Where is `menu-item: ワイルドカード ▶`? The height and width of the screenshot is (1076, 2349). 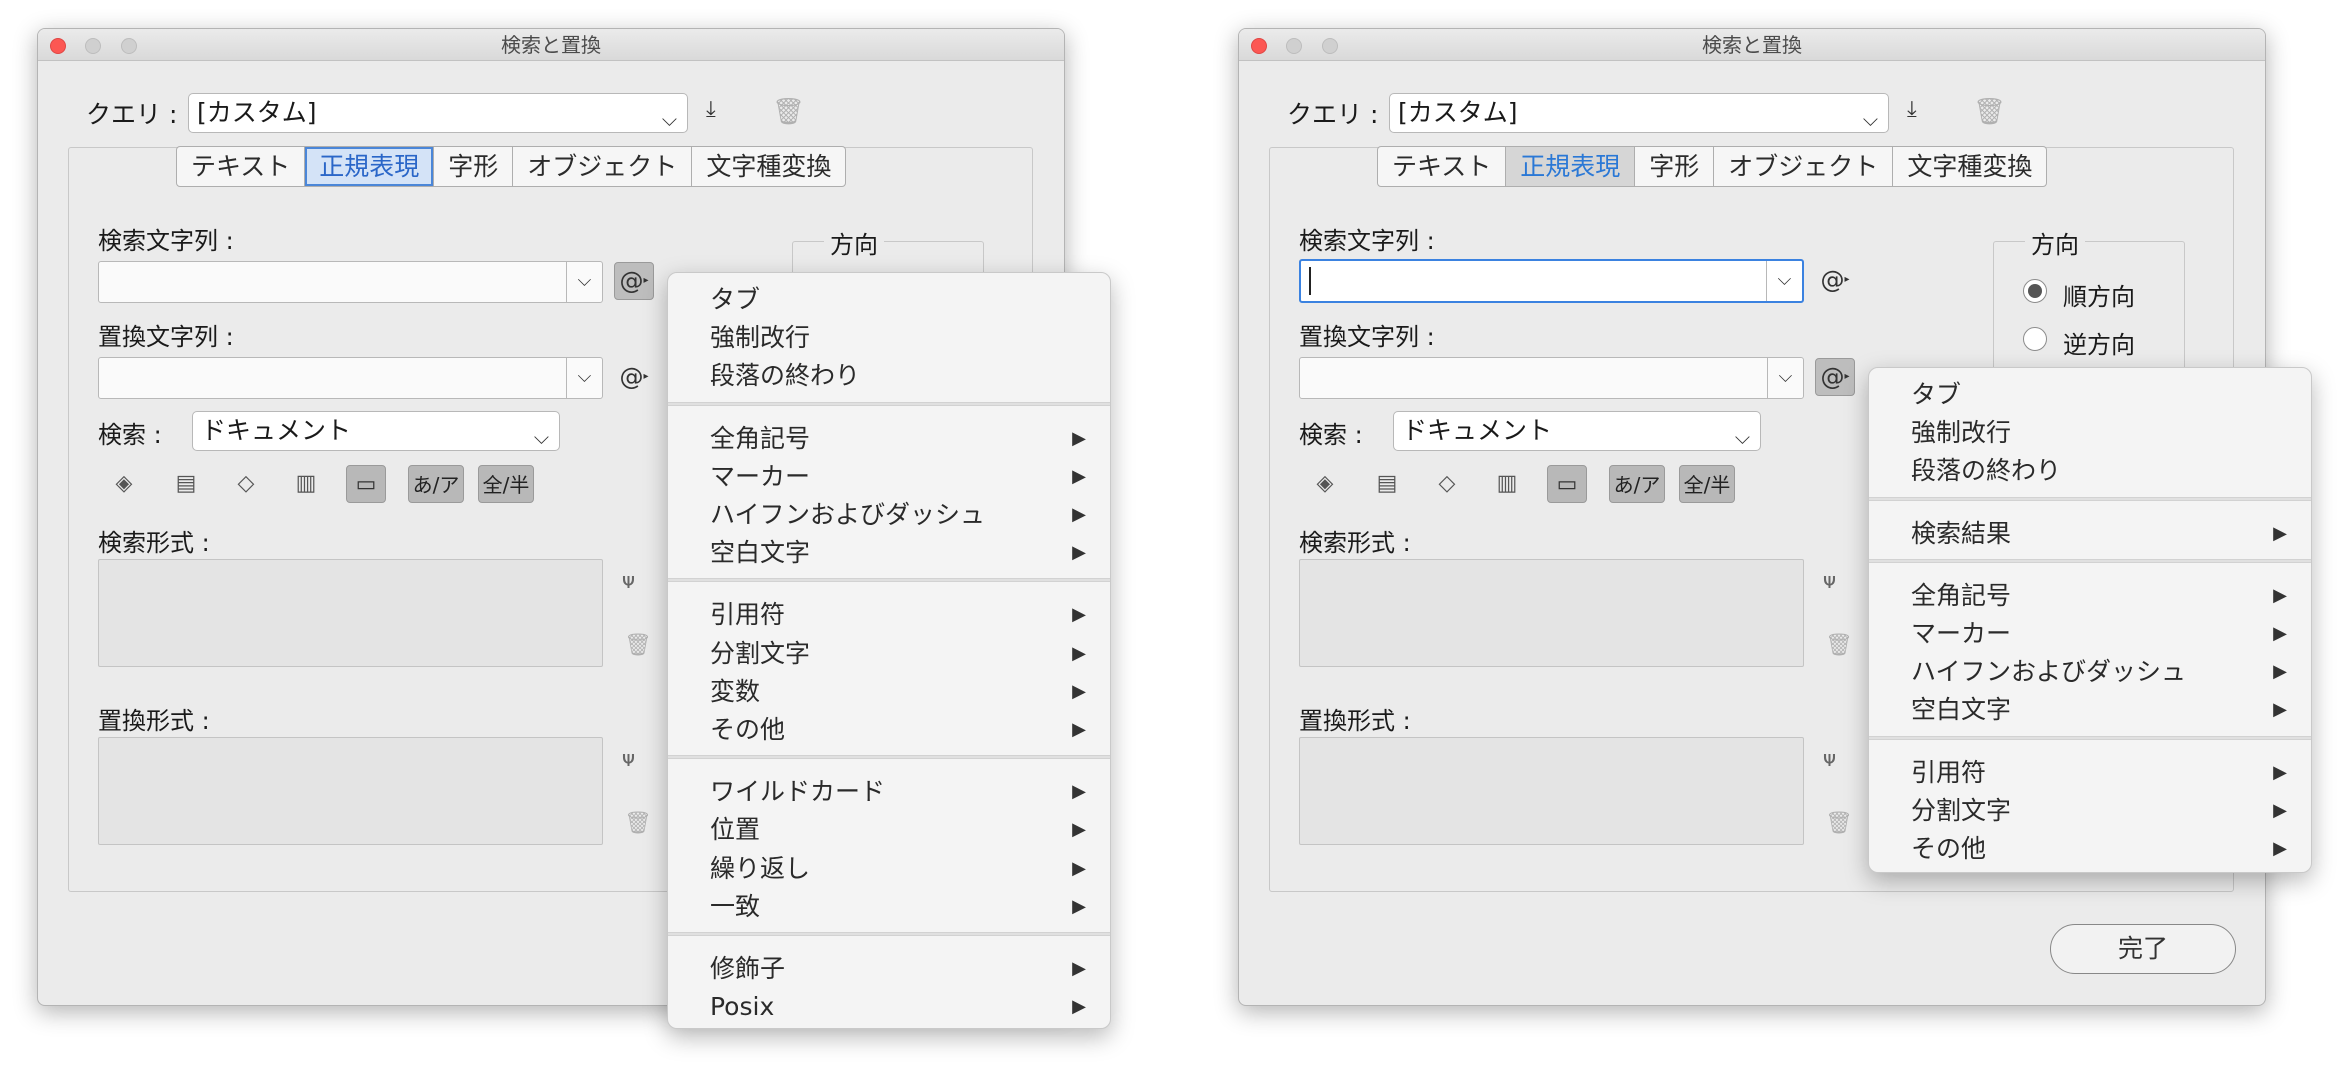 menu-item: ワイルドカード ▶ is located at coordinates (889, 792).